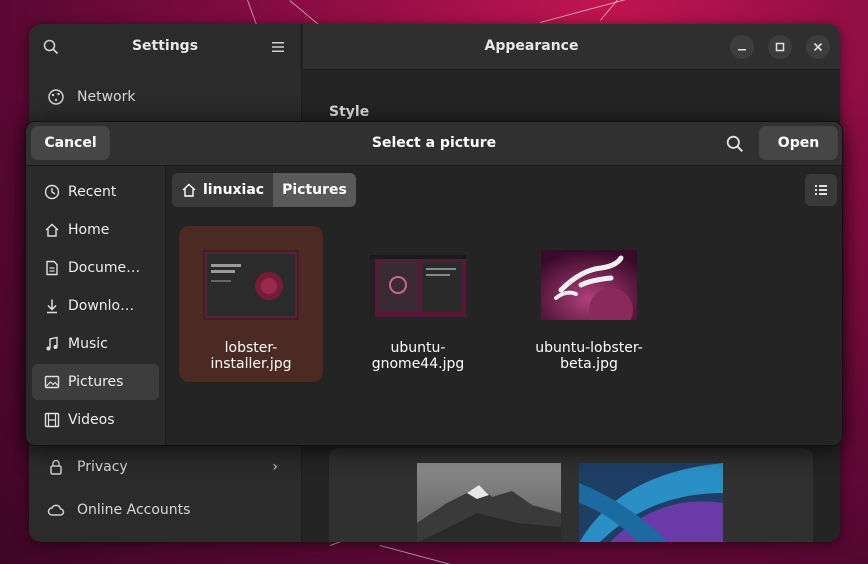 The height and width of the screenshot is (564, 868). I want to click on open-button: Open, so click(798, 143).